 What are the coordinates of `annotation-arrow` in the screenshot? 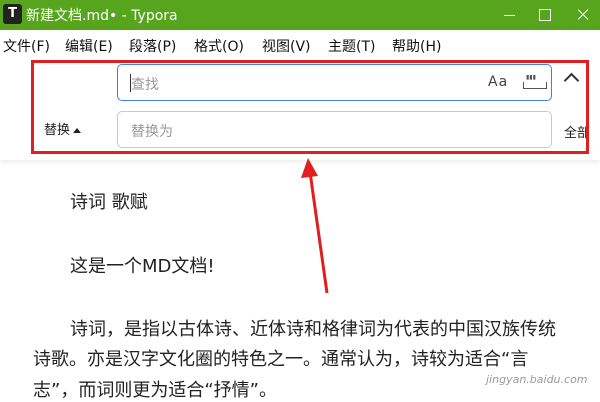 It's located at (315, 226).